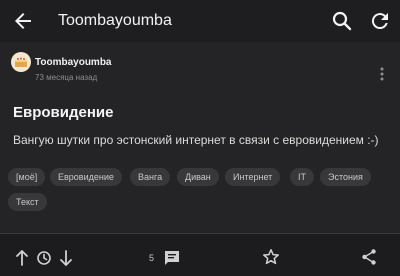  I want to click on tag-chip: [моё], so click(27, 177).